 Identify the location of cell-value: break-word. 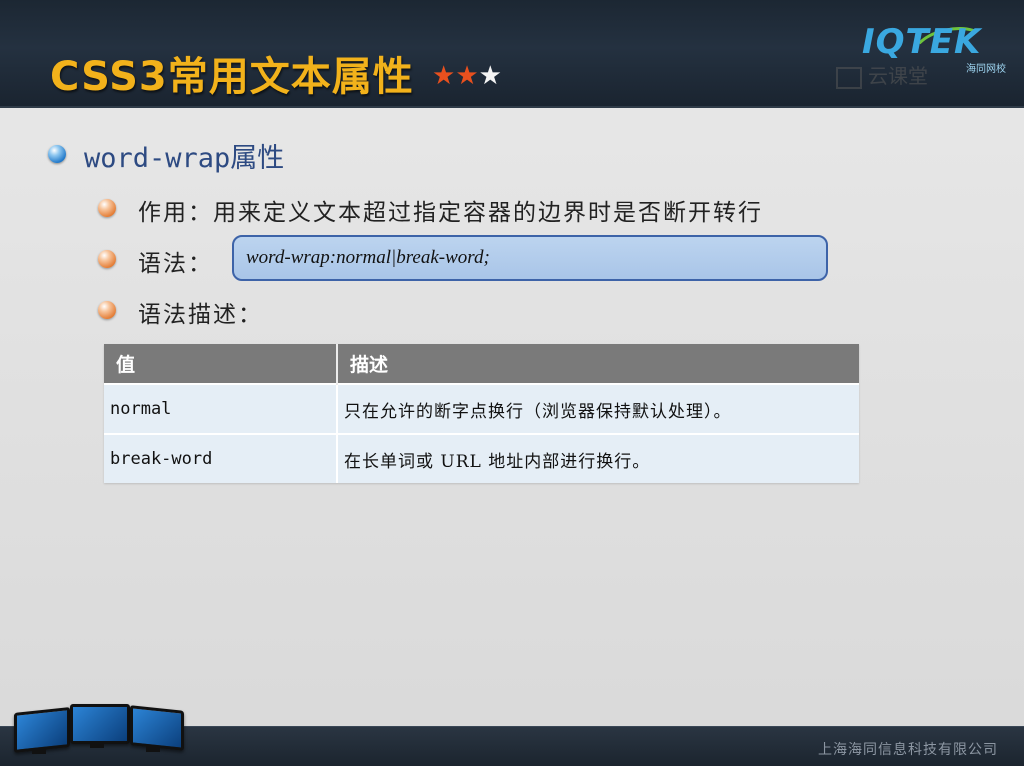
(221, 458).